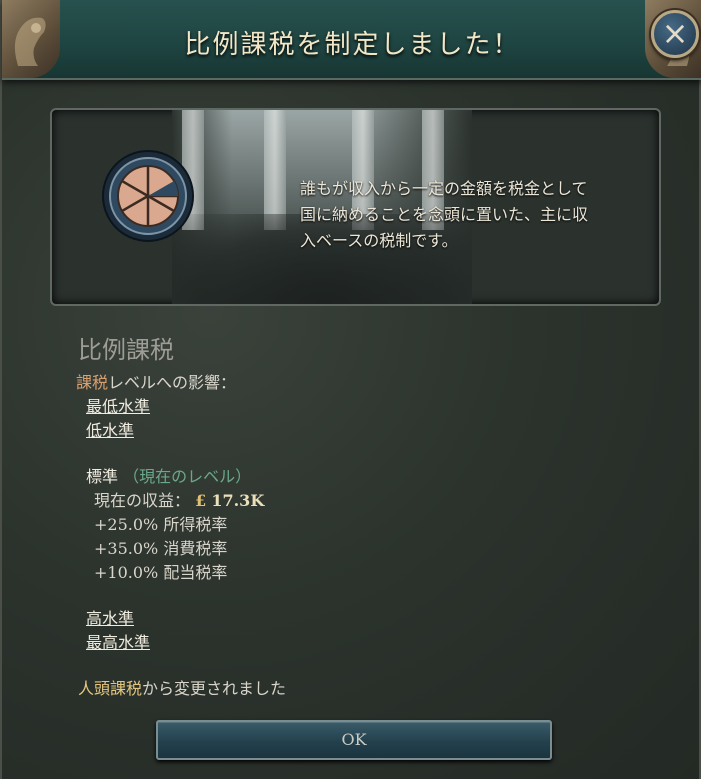 The width and height of the screenshot is (701, 779). I want to click on level-current: 標準 （現在のレベル）, so click(362, 477).